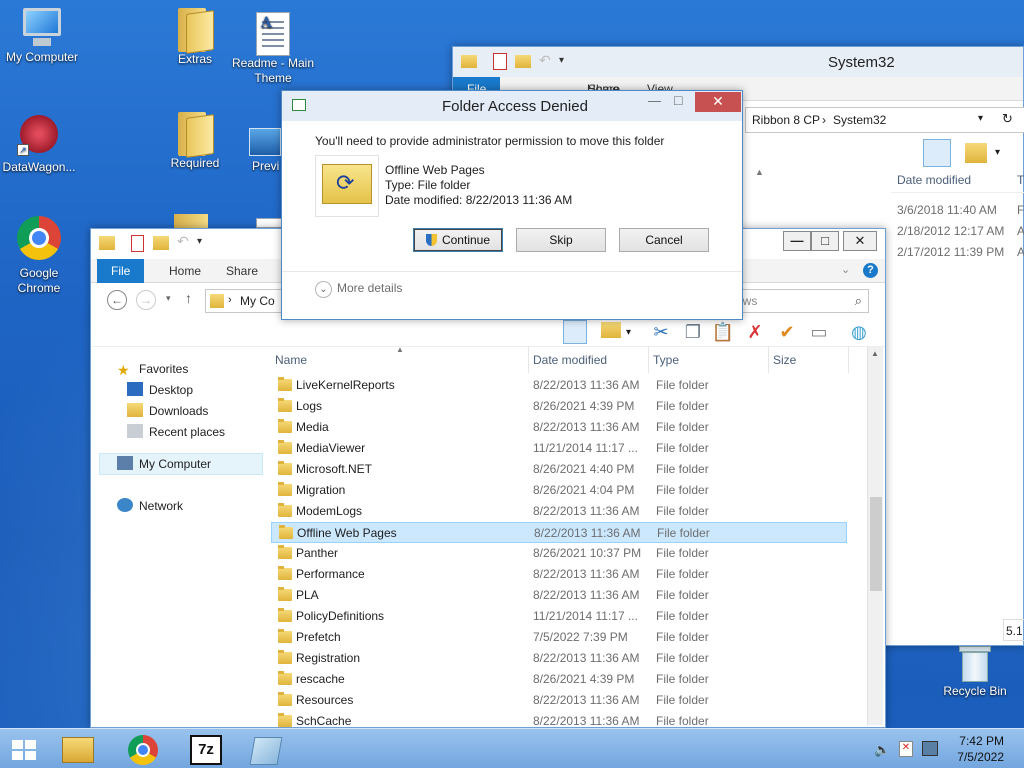 The height and width of the screenshot is (768, 1024). Describe the element at coordinates (458, 240) in the screenshot. I see `continue-button: Continue` at that location.